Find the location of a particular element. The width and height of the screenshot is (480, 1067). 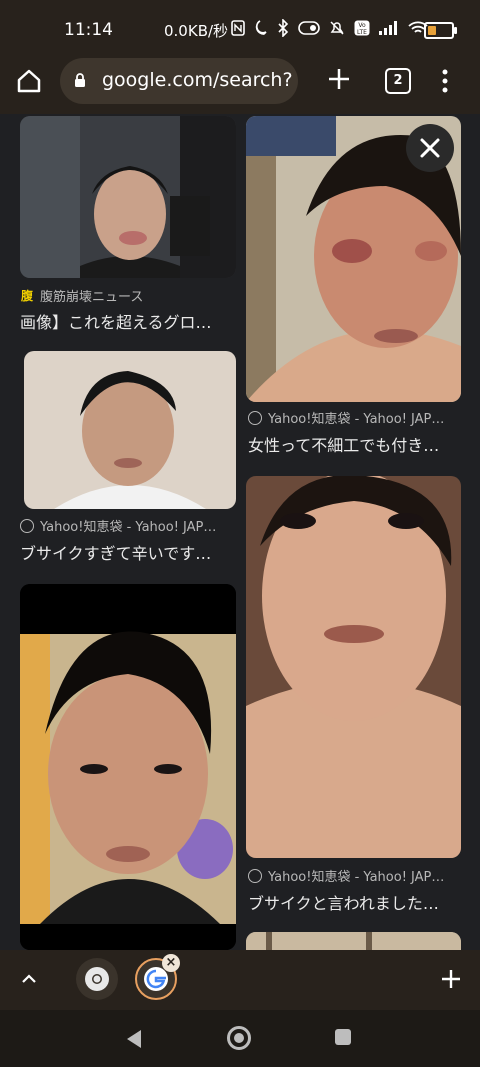

url-bar: google.com/search?c is located at coordinates (179, 81).